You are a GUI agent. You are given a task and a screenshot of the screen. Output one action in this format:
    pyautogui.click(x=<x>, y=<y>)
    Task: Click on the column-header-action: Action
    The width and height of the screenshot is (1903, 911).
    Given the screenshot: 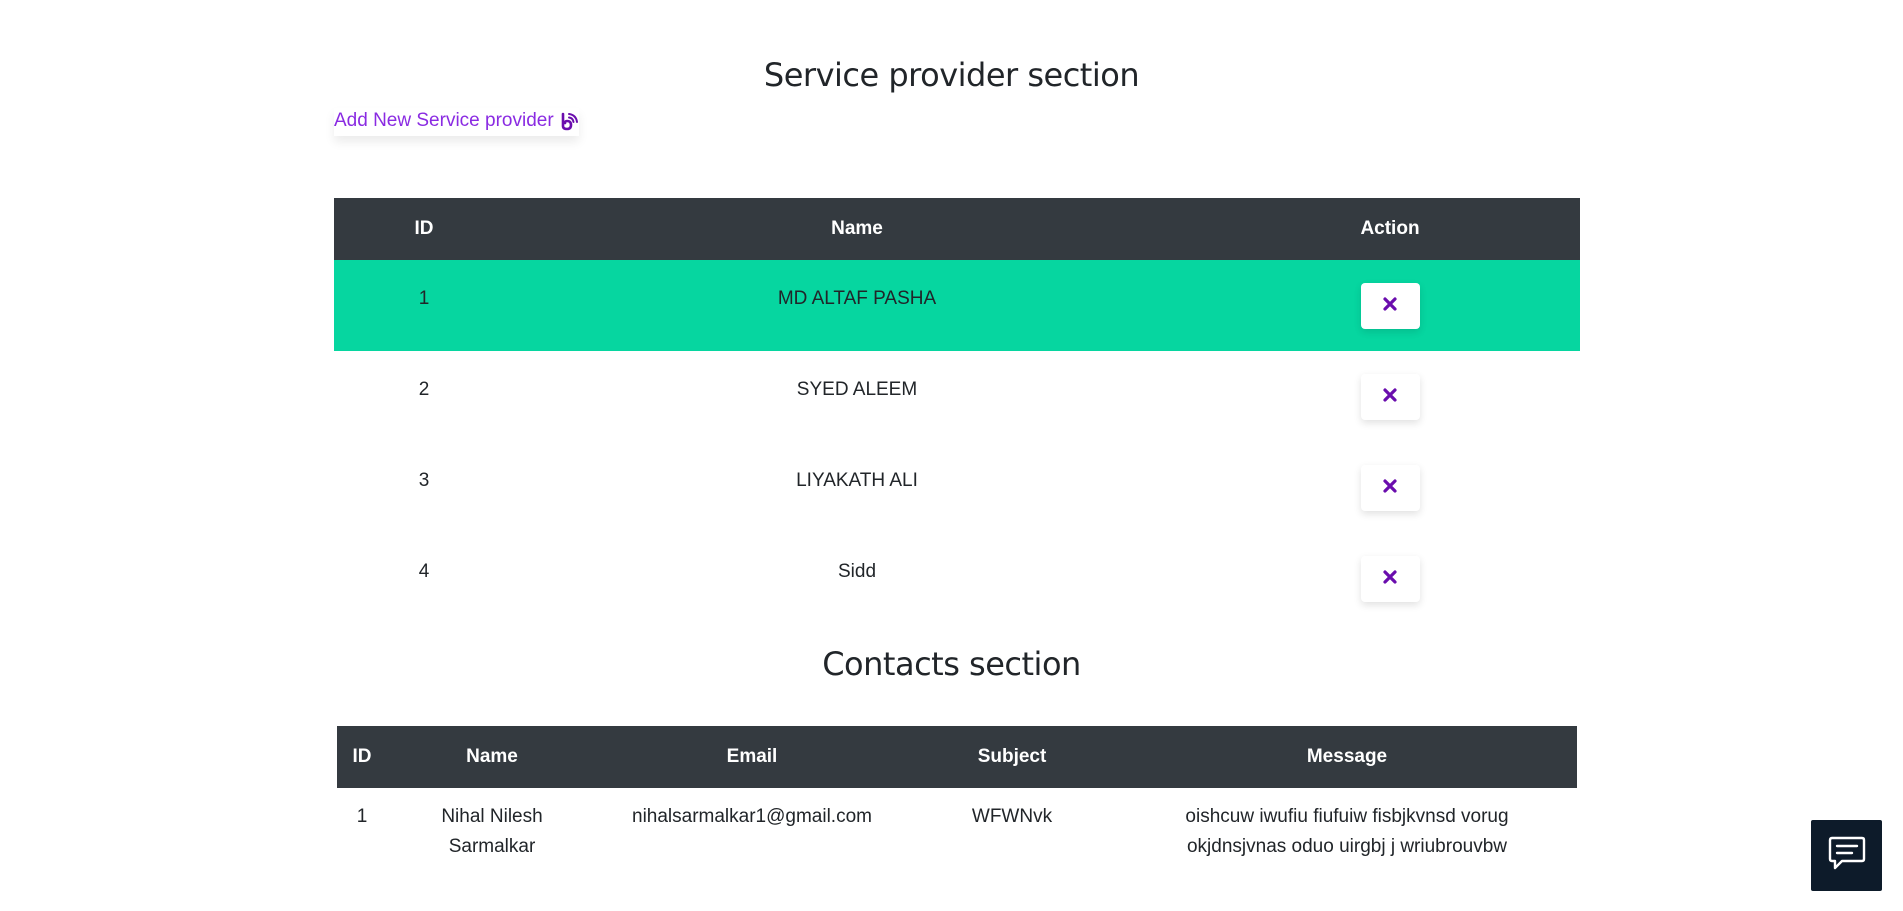 What is the action you would take?
    pyautogui.click(x=1390, y=229)
    